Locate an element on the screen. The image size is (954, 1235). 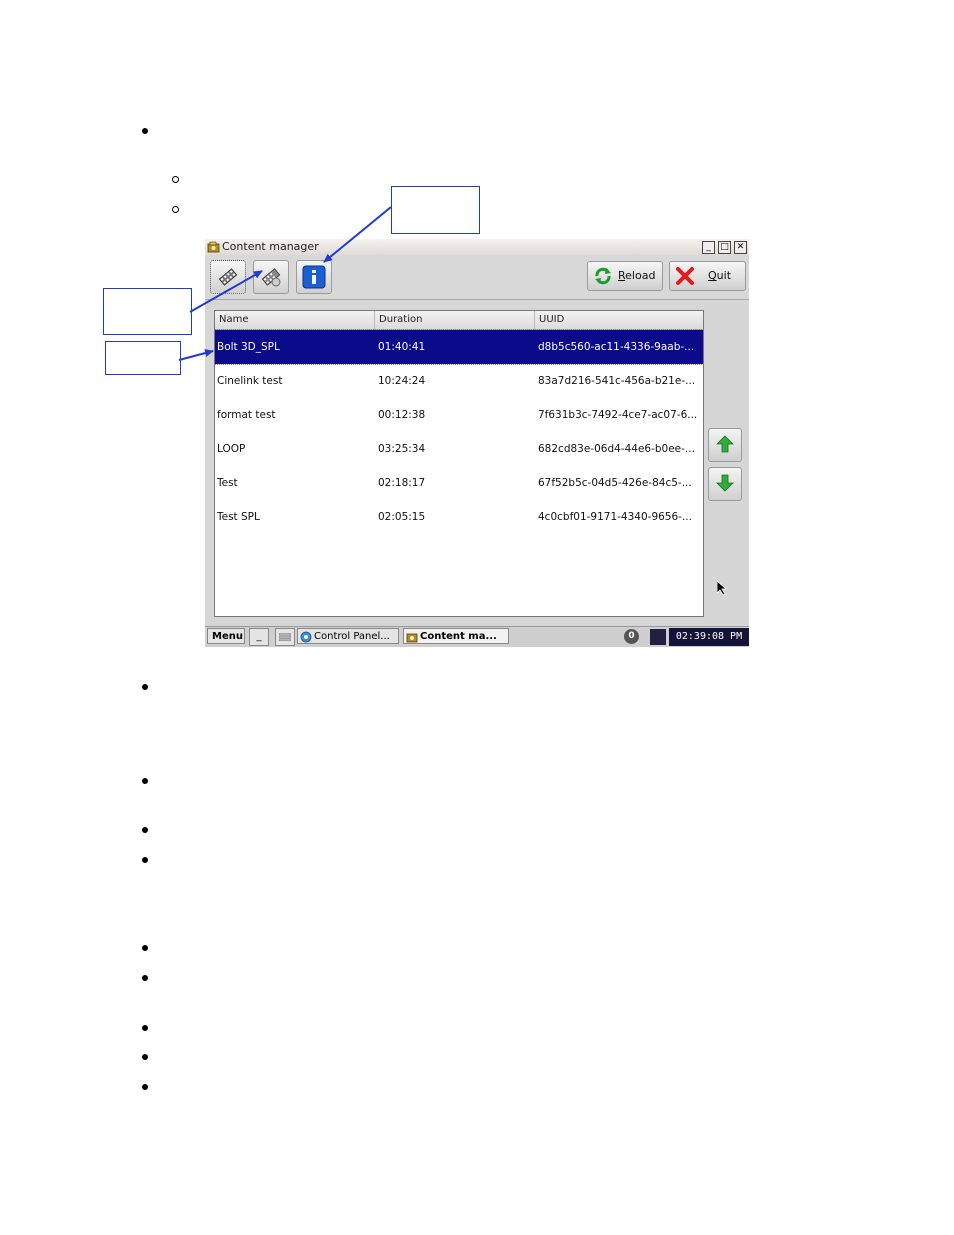
annotation-arrows is located at coordinates (285, 283).